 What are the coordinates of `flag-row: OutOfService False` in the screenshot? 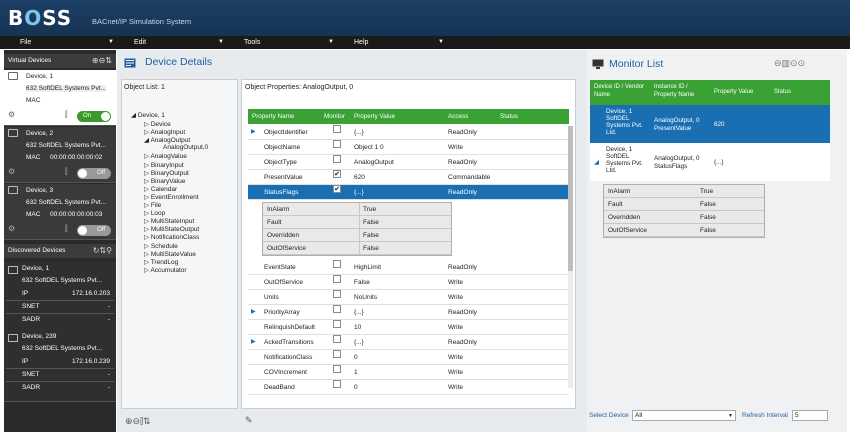 It's located at (357, 248).